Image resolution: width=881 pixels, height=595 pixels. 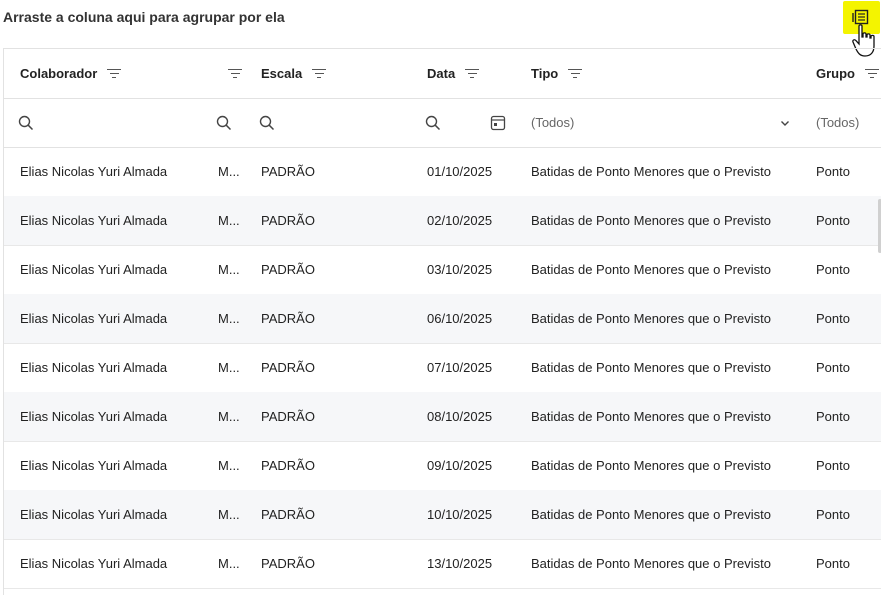 What do you see at coordinates (59, 73) in the screenshot?
I see `header-colaborador-label: Colaborador` at bounding box center [59, 73].